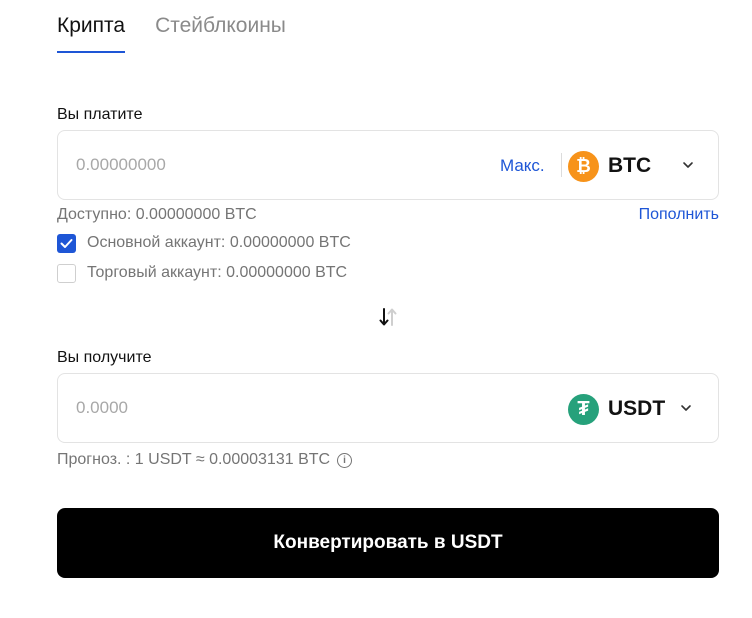 Image resolution: width=752 pixels, height=618 pixels. Describe the element at coordinates (583, 409) in the screenshot. I see `usdt-icon: ₮` at that location.